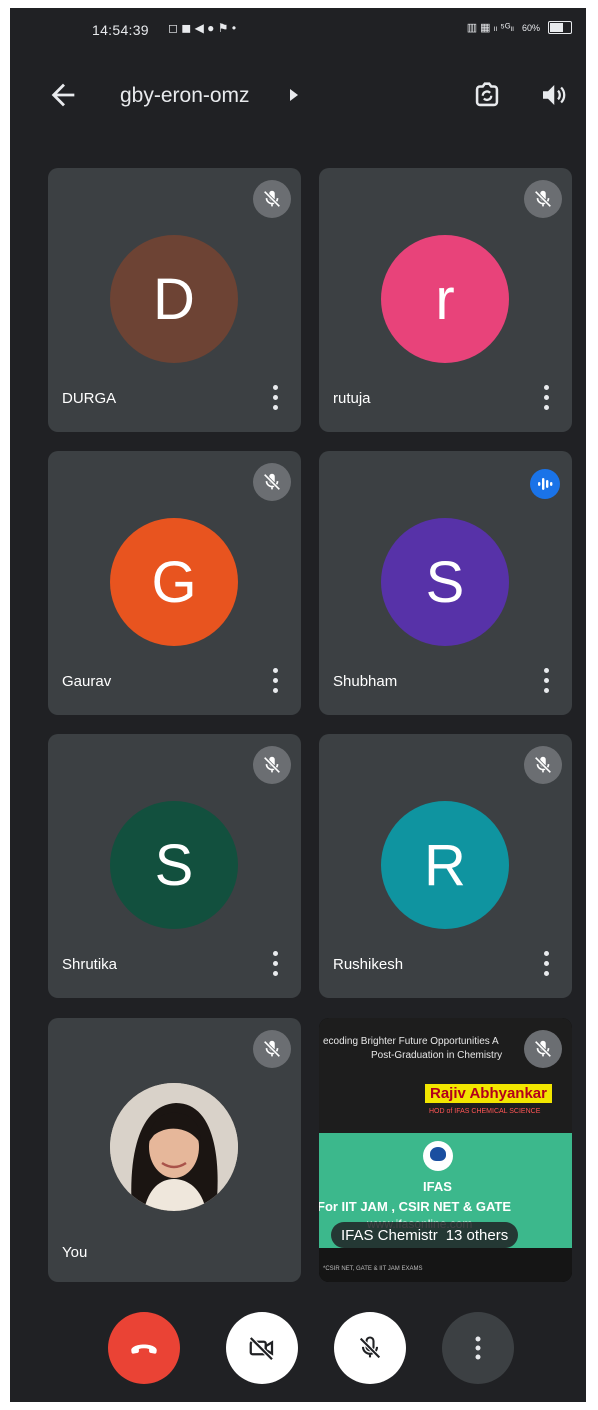 This screenshot has height=1410, width=598. I want to click on participant-name: Rushikesh, so click(368, 964).